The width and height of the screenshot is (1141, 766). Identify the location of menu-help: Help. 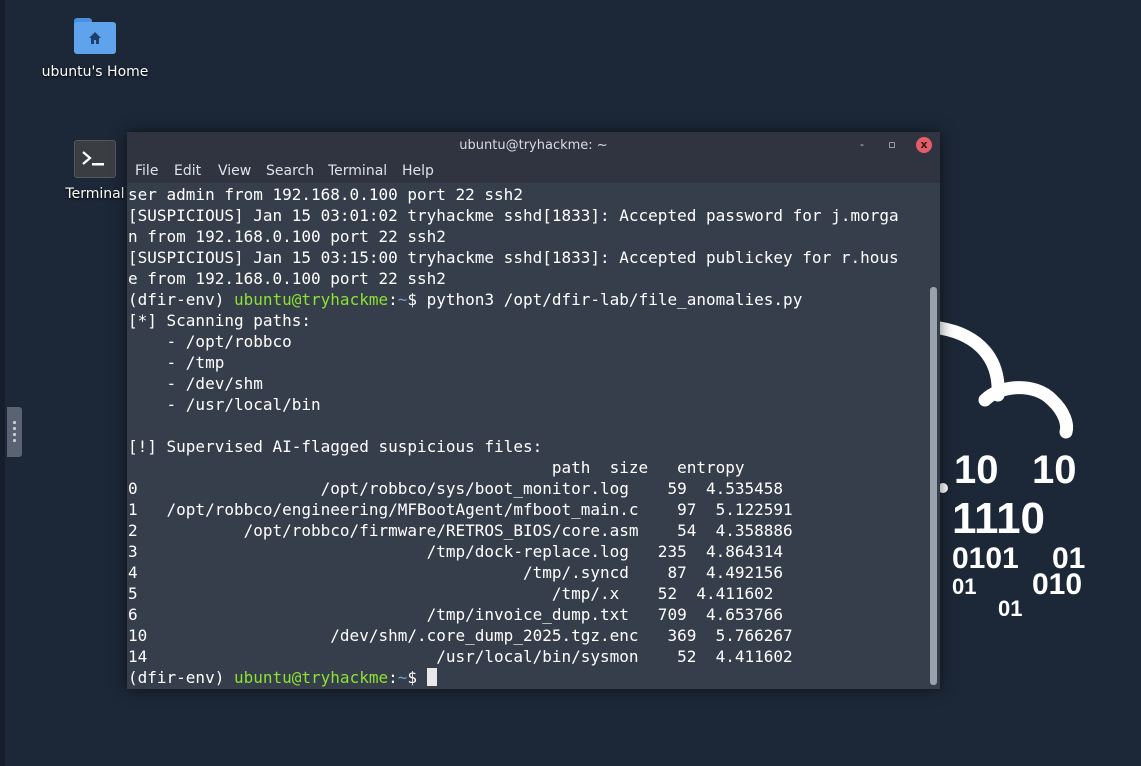
(418, 171).